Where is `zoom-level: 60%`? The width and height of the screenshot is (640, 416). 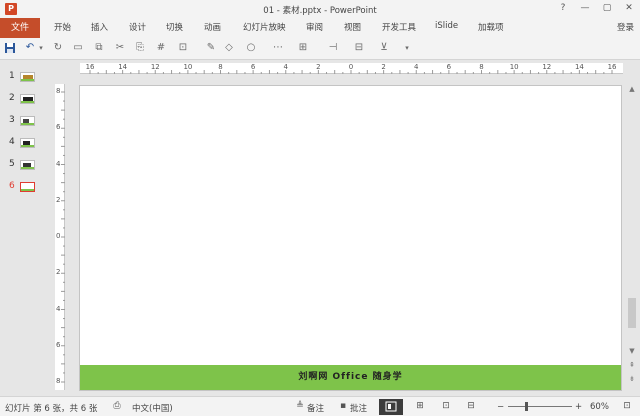 zoom-level: 60% is located at coordinates (599, 407).